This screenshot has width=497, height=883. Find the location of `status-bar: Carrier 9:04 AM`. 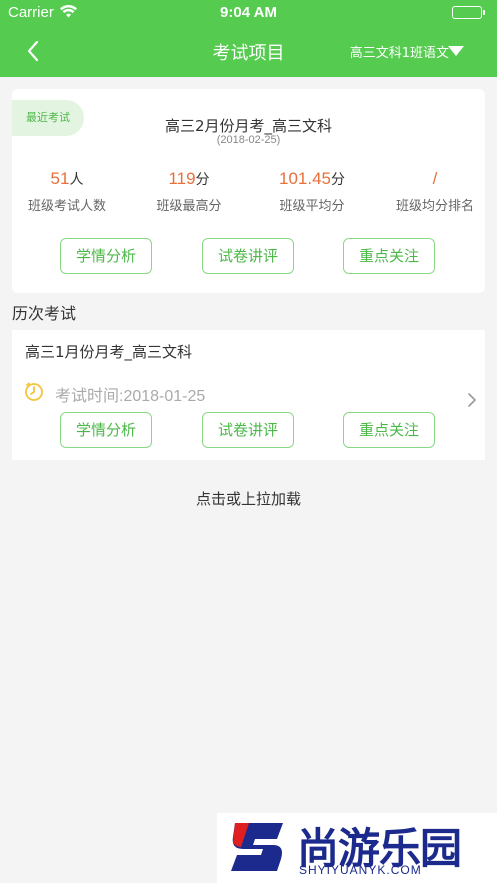

status-bar: Carrier 9:04 AM is located at coordinates (248, 13).